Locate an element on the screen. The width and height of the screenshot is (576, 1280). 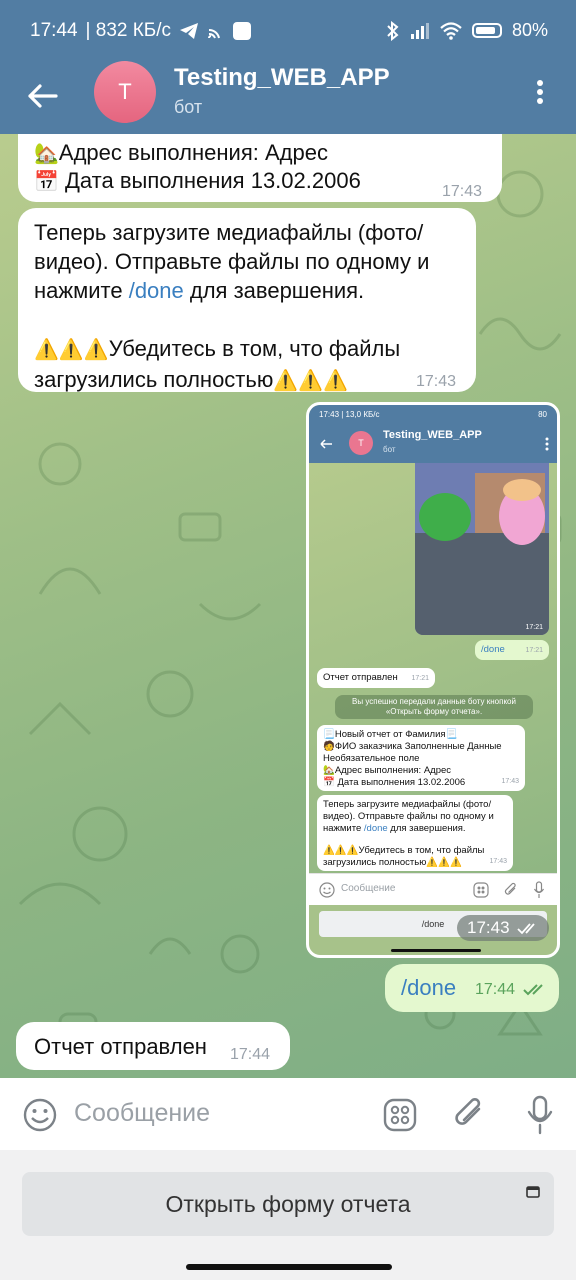
network-speed: | 832 КБ/с is located at coordinates (128, 30).